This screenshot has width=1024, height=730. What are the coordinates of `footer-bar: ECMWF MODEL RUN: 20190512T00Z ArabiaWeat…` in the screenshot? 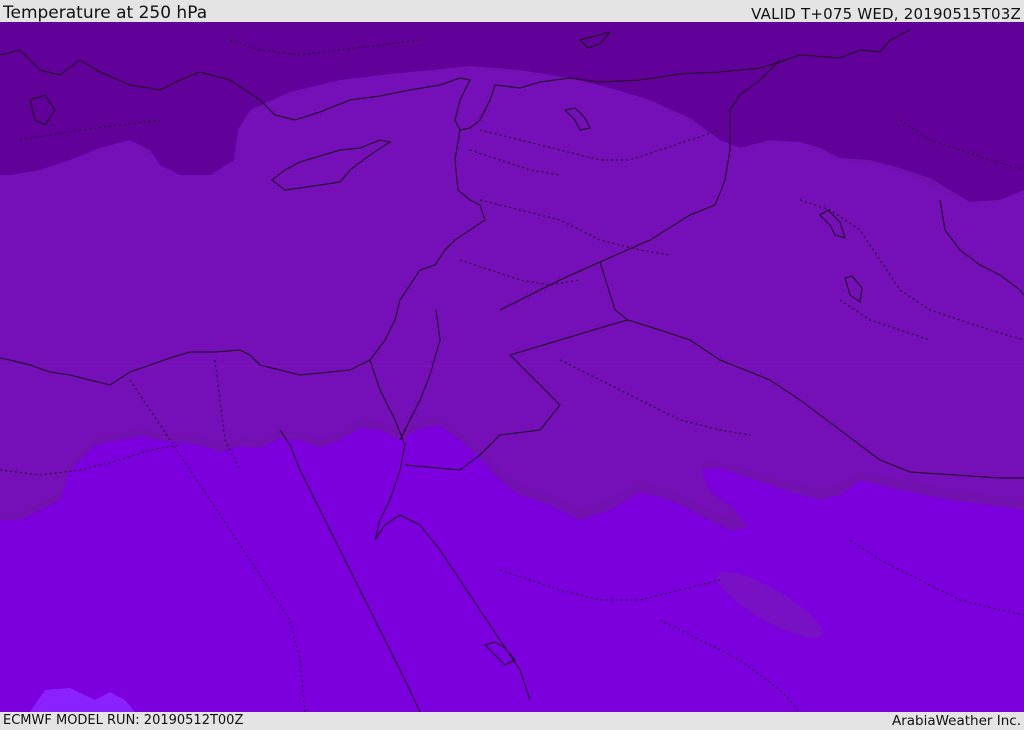 It's located at (512, 720).